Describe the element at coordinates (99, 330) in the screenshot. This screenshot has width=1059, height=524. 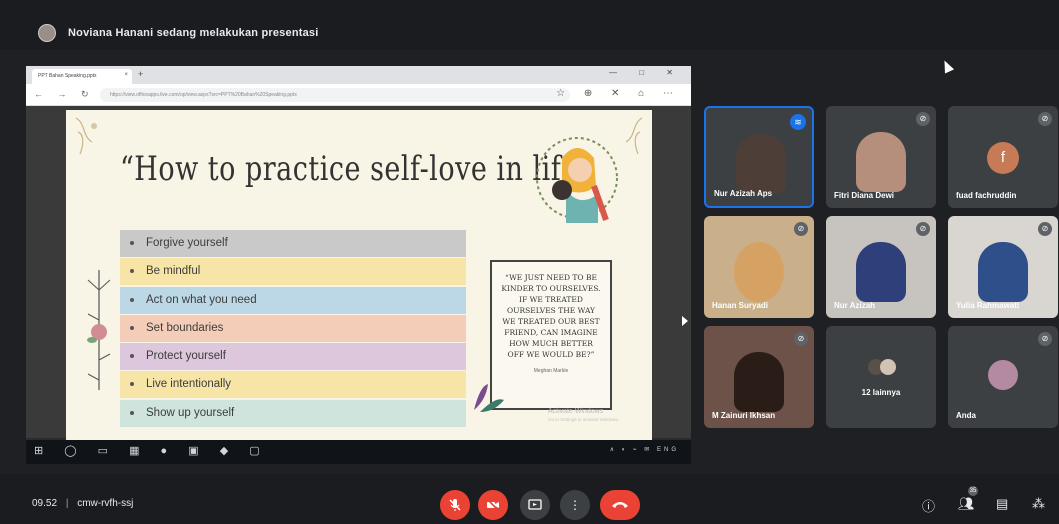
I see `branch-decoration-icon` at that location.